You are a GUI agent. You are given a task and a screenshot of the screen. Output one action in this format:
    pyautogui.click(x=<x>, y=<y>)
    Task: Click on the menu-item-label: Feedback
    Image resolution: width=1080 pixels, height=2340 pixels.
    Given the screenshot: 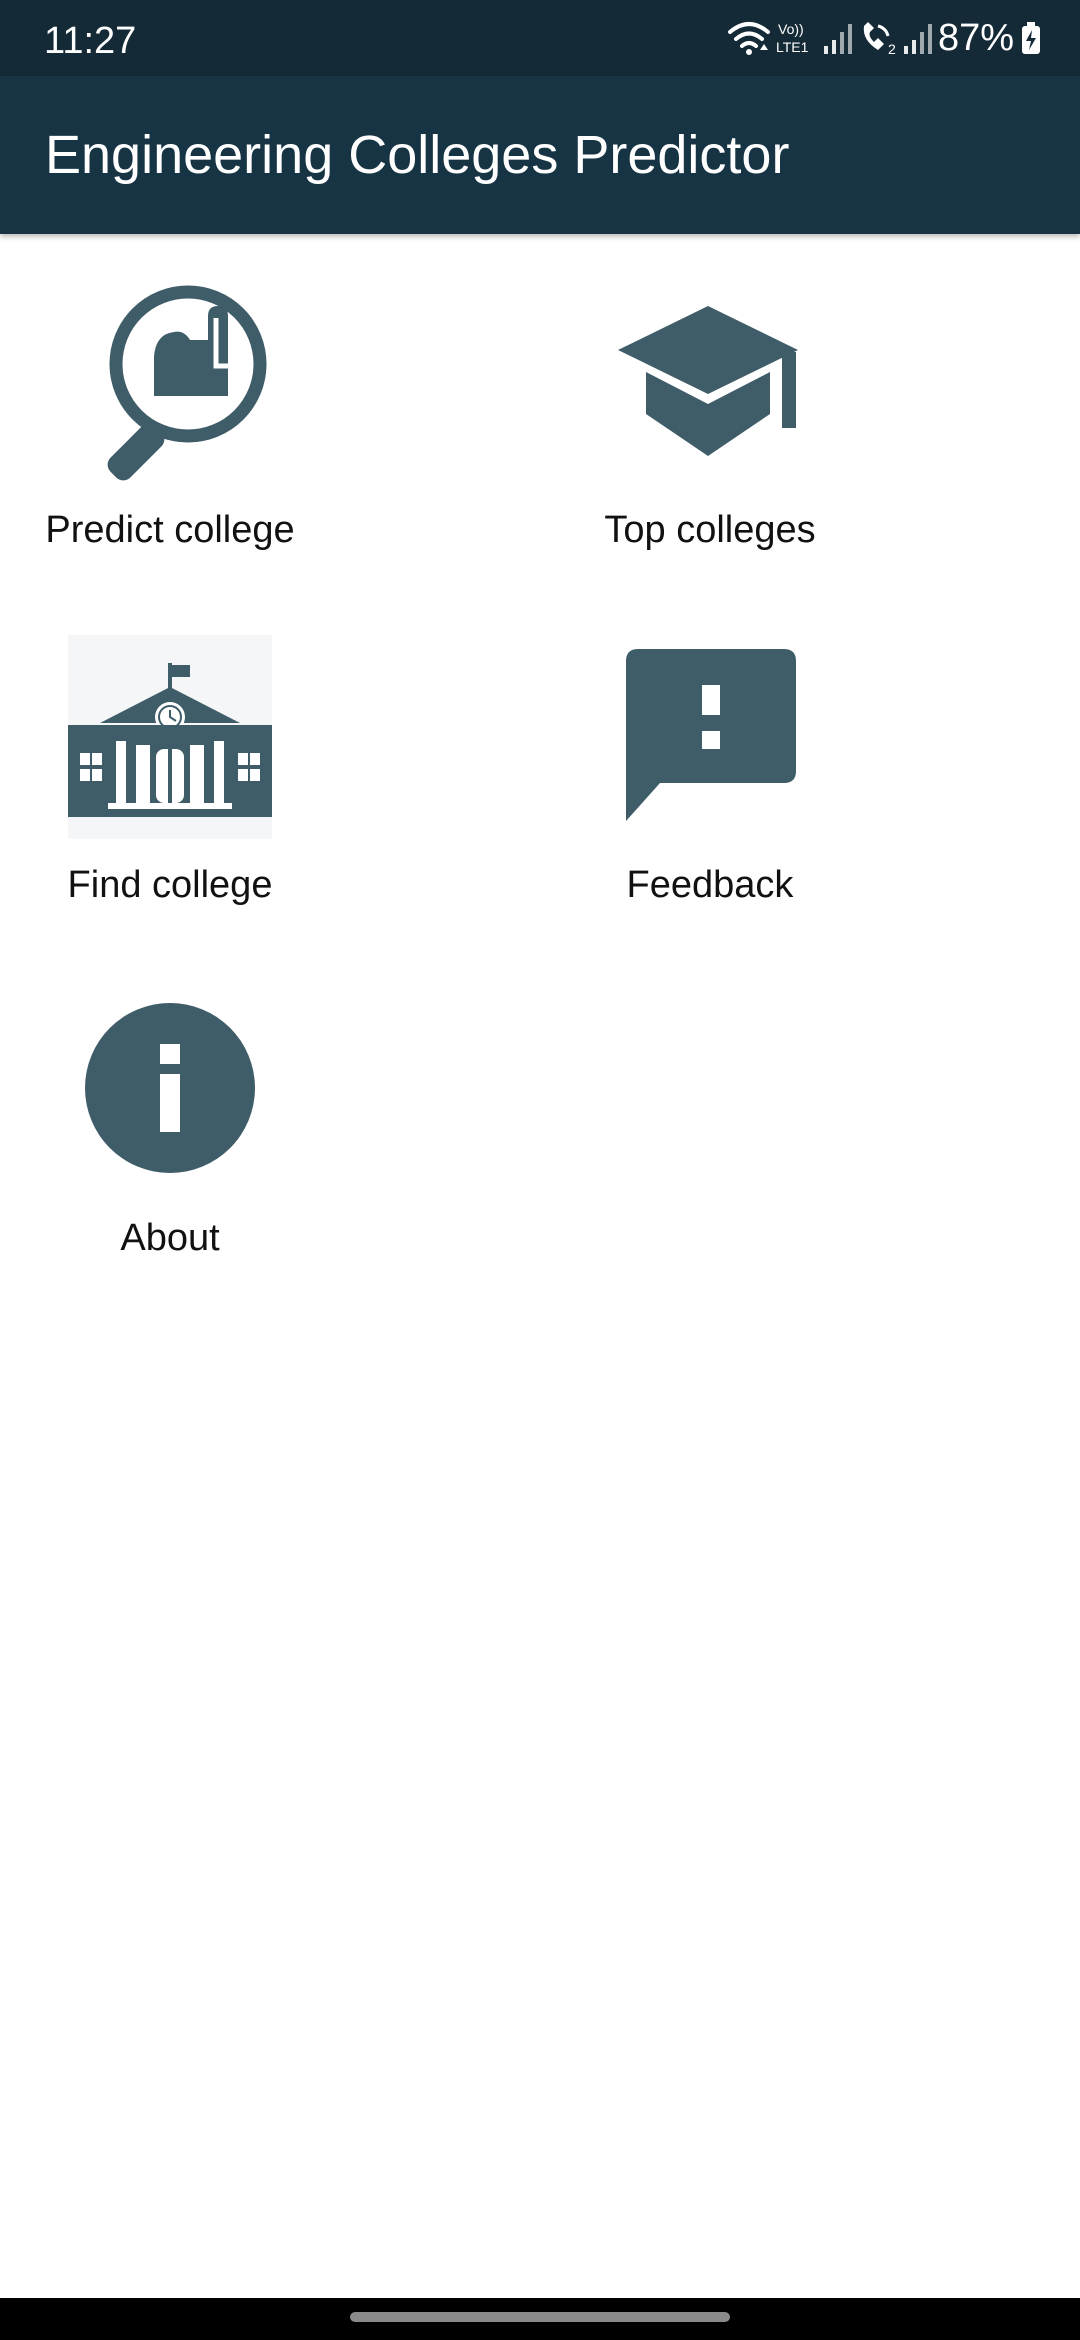 What is the action you would take?
    pyautogui.click(x=710, y=885)
    